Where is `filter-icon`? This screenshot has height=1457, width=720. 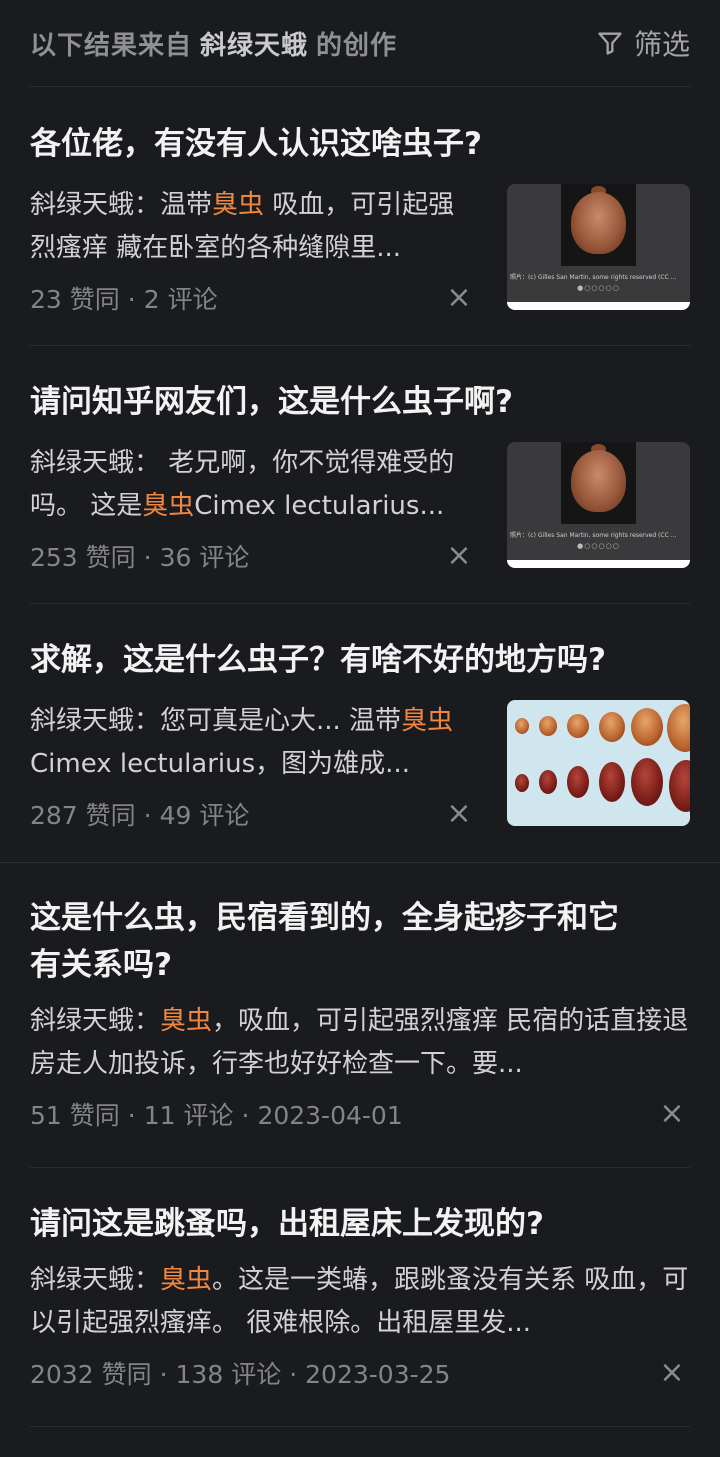
filter-icon is located at coordinates (610, 43).